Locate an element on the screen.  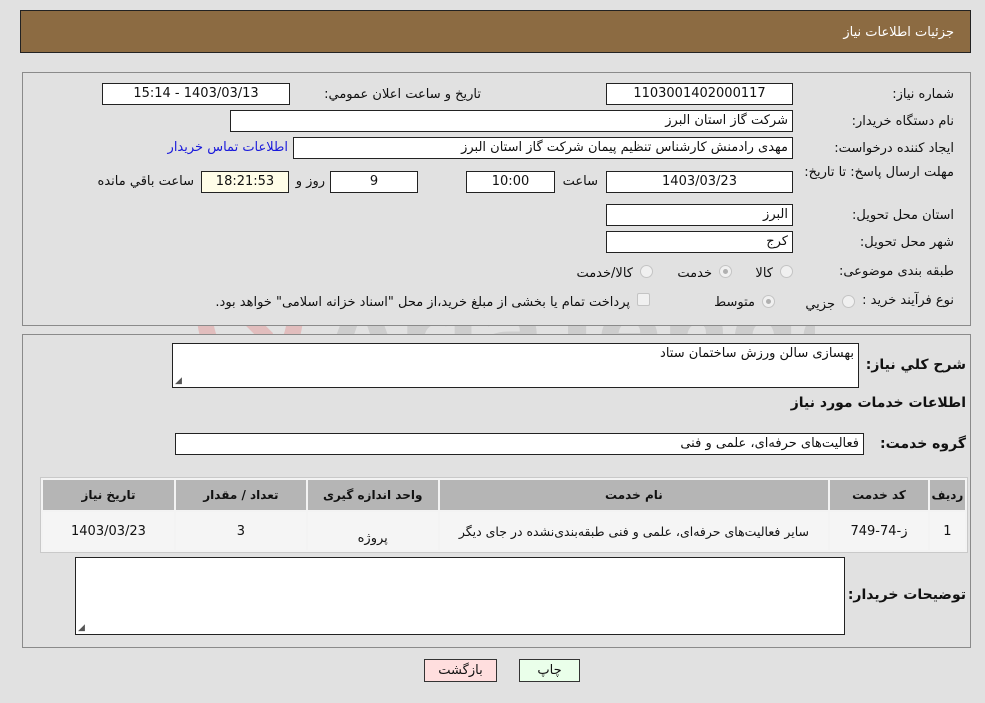
city-field: کرج is located at coordinates (699, 242).